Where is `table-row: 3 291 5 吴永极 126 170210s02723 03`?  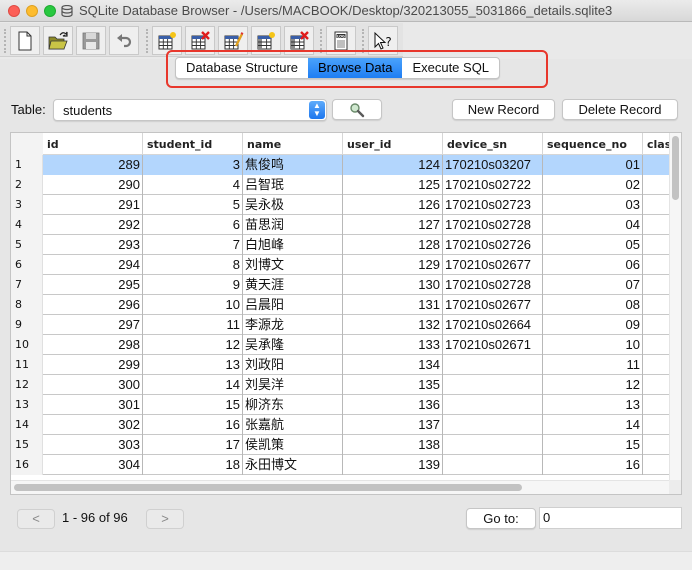 table-row: 3 291 5 吴永极 126 170210s02723 03 is located at coordinates (342, 205).